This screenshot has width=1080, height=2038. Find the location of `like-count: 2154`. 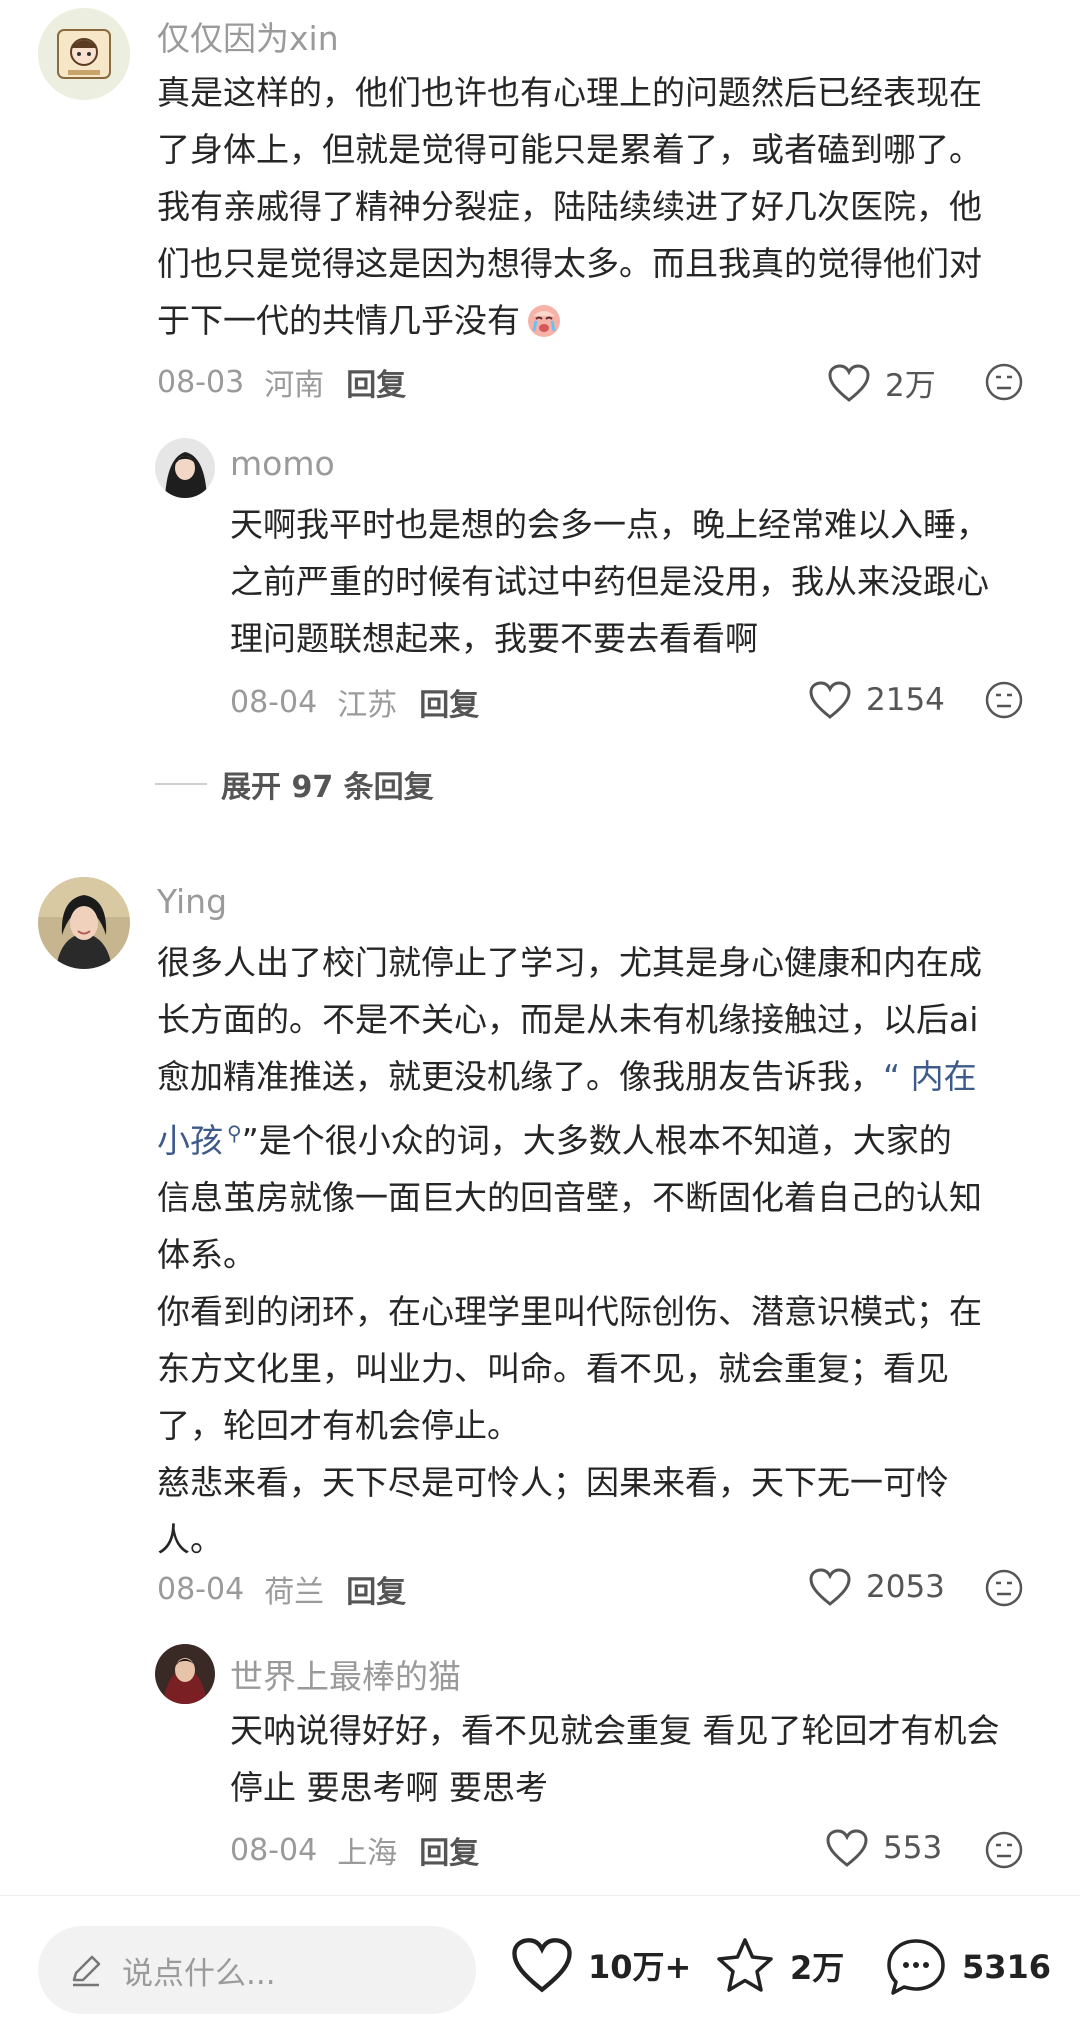

like-count: 2154 is located at coordinates (905, 700).